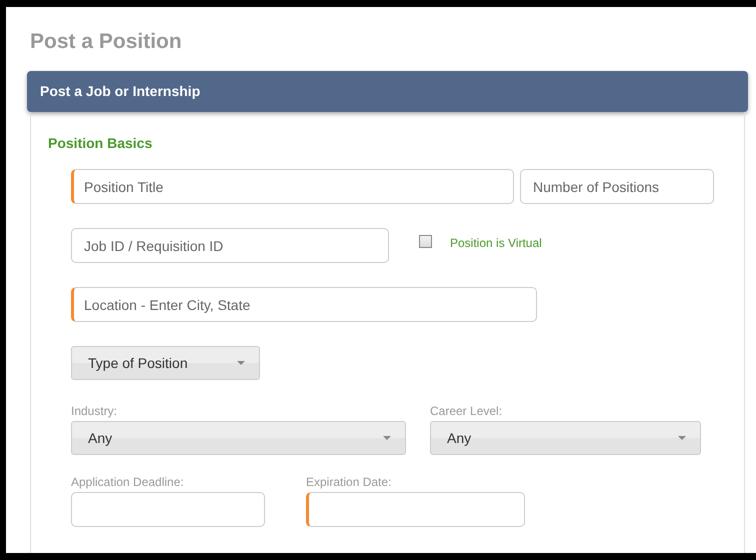 The height and width of the screenshot is (560, 756). I want to click on input-field: Location - Enter City, State, so click(304, 304).